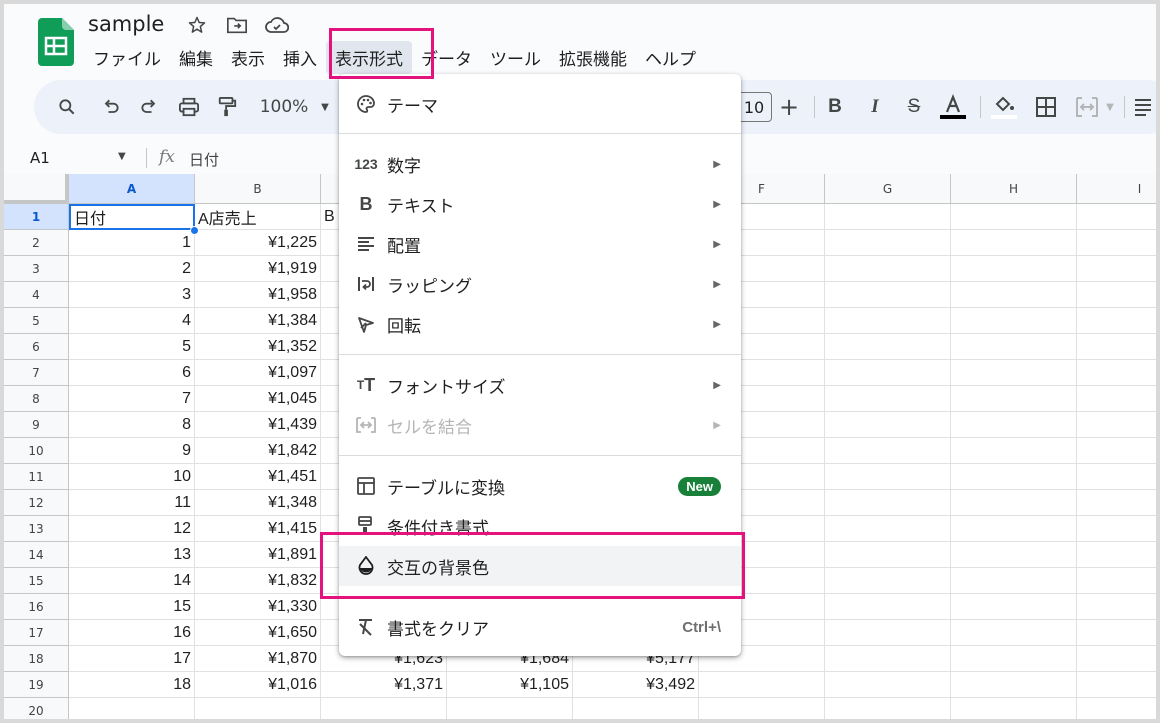 This screenshot has height=723, width=1160. Describe the element at coordinates (540, 627) in the screenshot. I see `menu-item-clear-formatting: 書式をクリア Ctrl+\` at that location.